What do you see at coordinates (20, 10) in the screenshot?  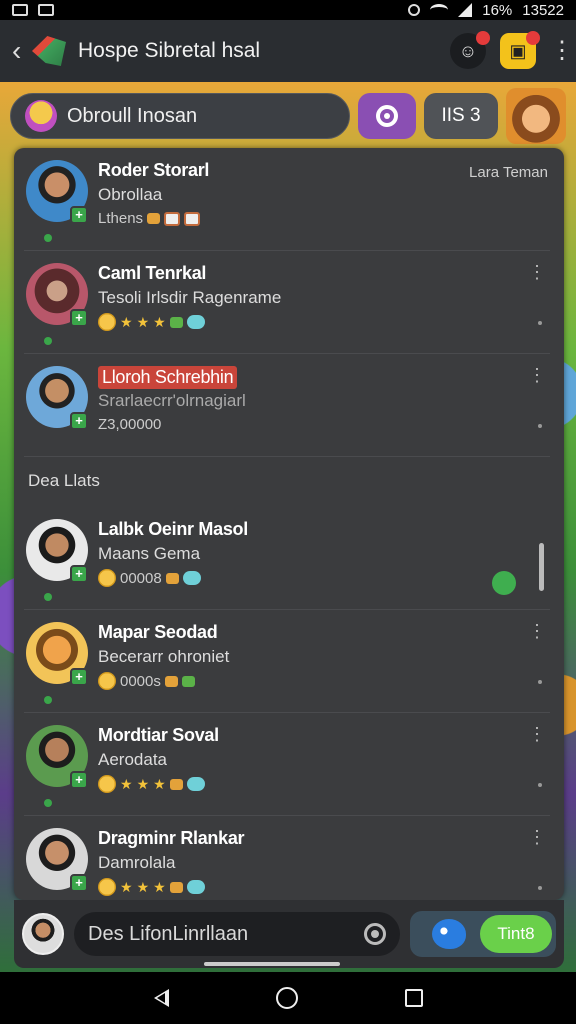 I see `screenshot-icon` at bounding box center [20, 10].